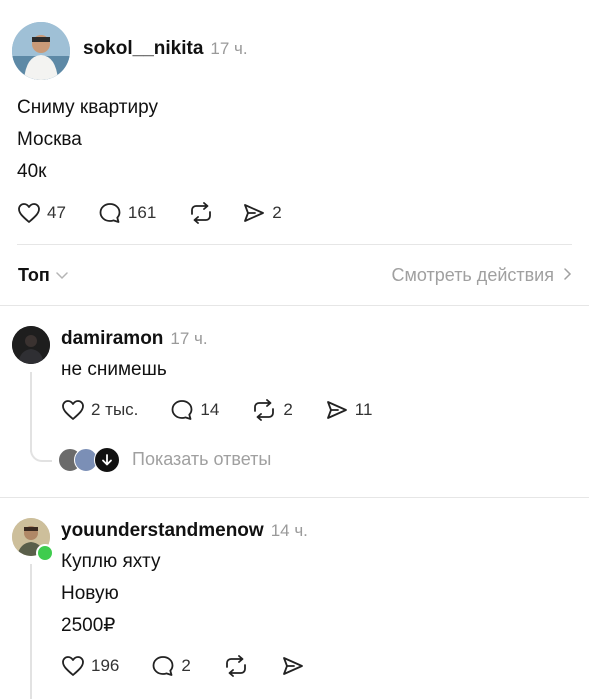 The image size is (589, 699). I want to click on comment-body: не снимешь, so click(114, 370).